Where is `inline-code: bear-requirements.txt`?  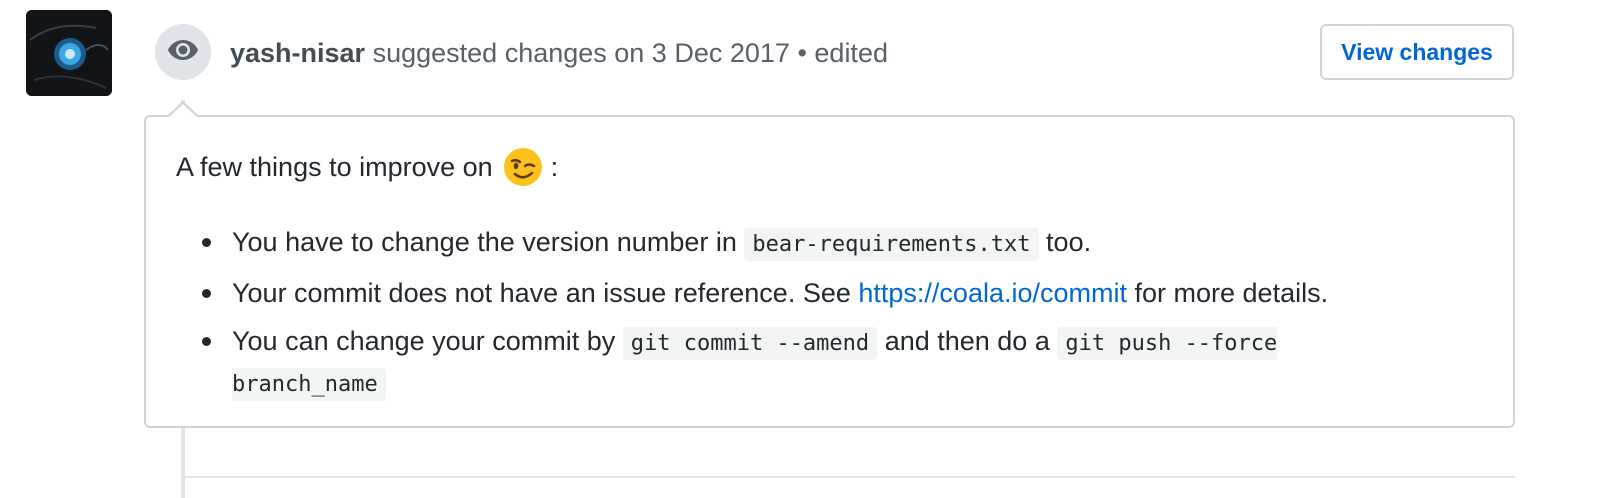
inline-code: bear-requirements.txt is located at coordinates (891, 244).